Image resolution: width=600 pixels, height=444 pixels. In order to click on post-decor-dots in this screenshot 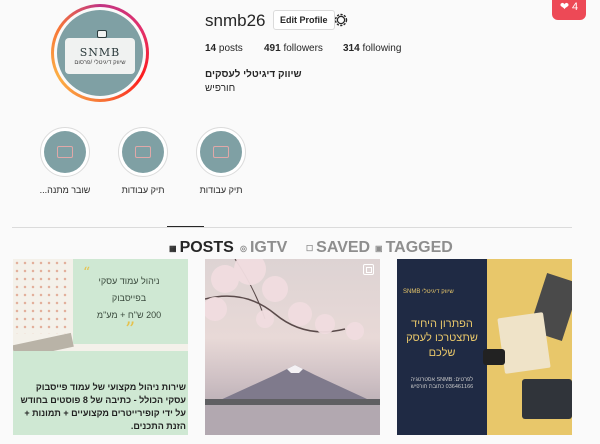, I will do `click(40, 296)`.